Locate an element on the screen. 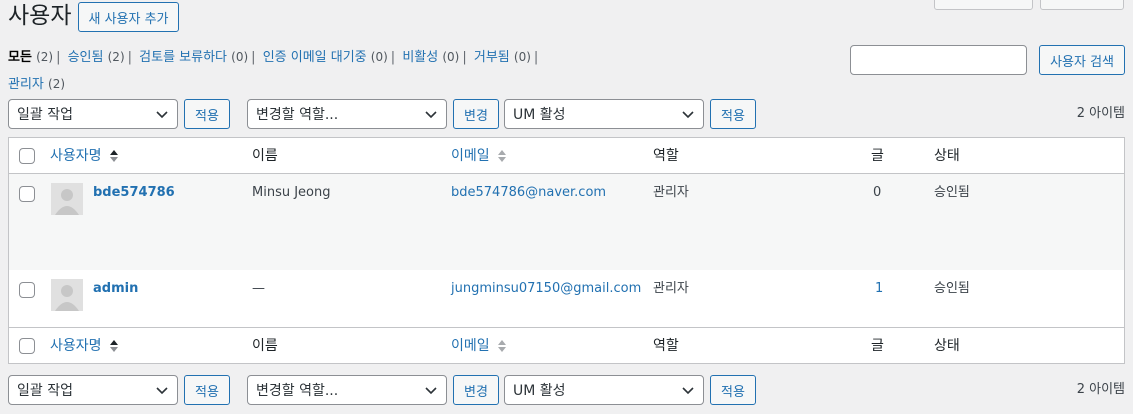 The height and width of the screenshot is (414, 1133). filter-rejected-link: 거부됨 is located at coordinates (492, 57).